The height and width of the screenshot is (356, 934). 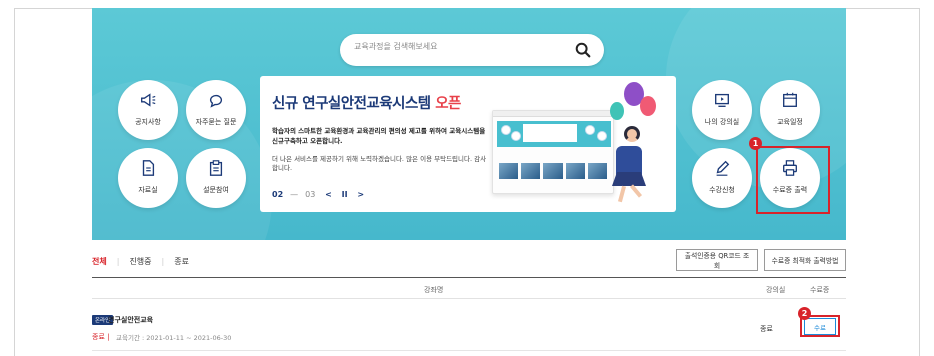 I want to click on filter-finished: 종료, so click(x=181, y=261).